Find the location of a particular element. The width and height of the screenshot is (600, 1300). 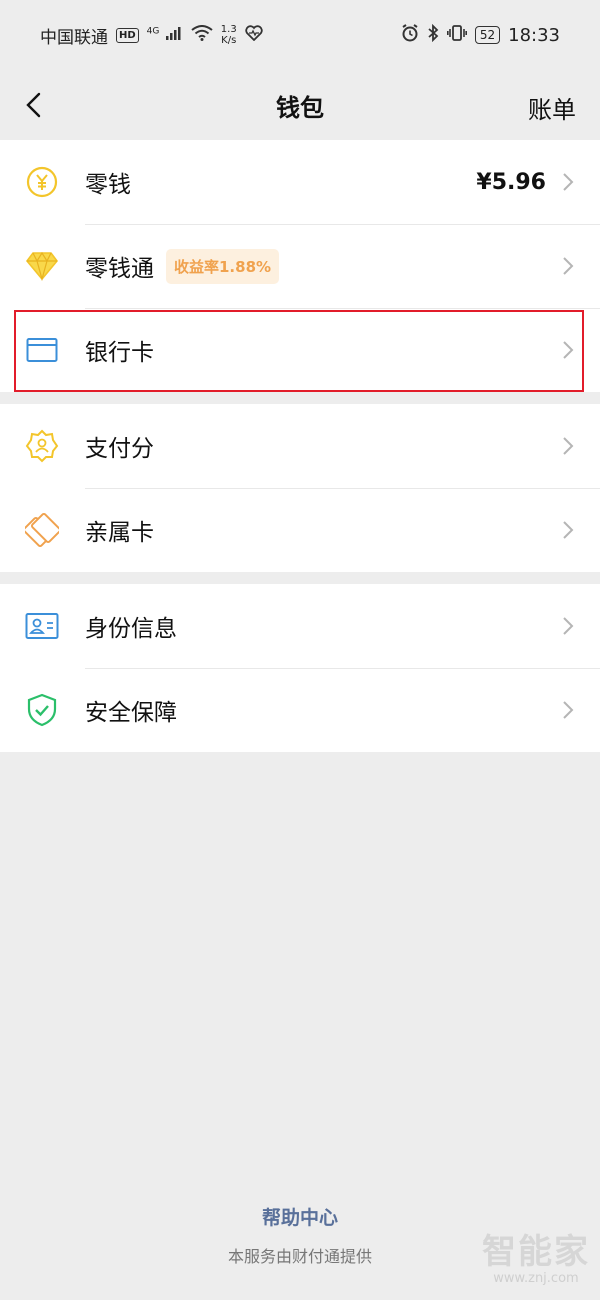

row-security: 安全保障 is located at coordinates (300, 710).